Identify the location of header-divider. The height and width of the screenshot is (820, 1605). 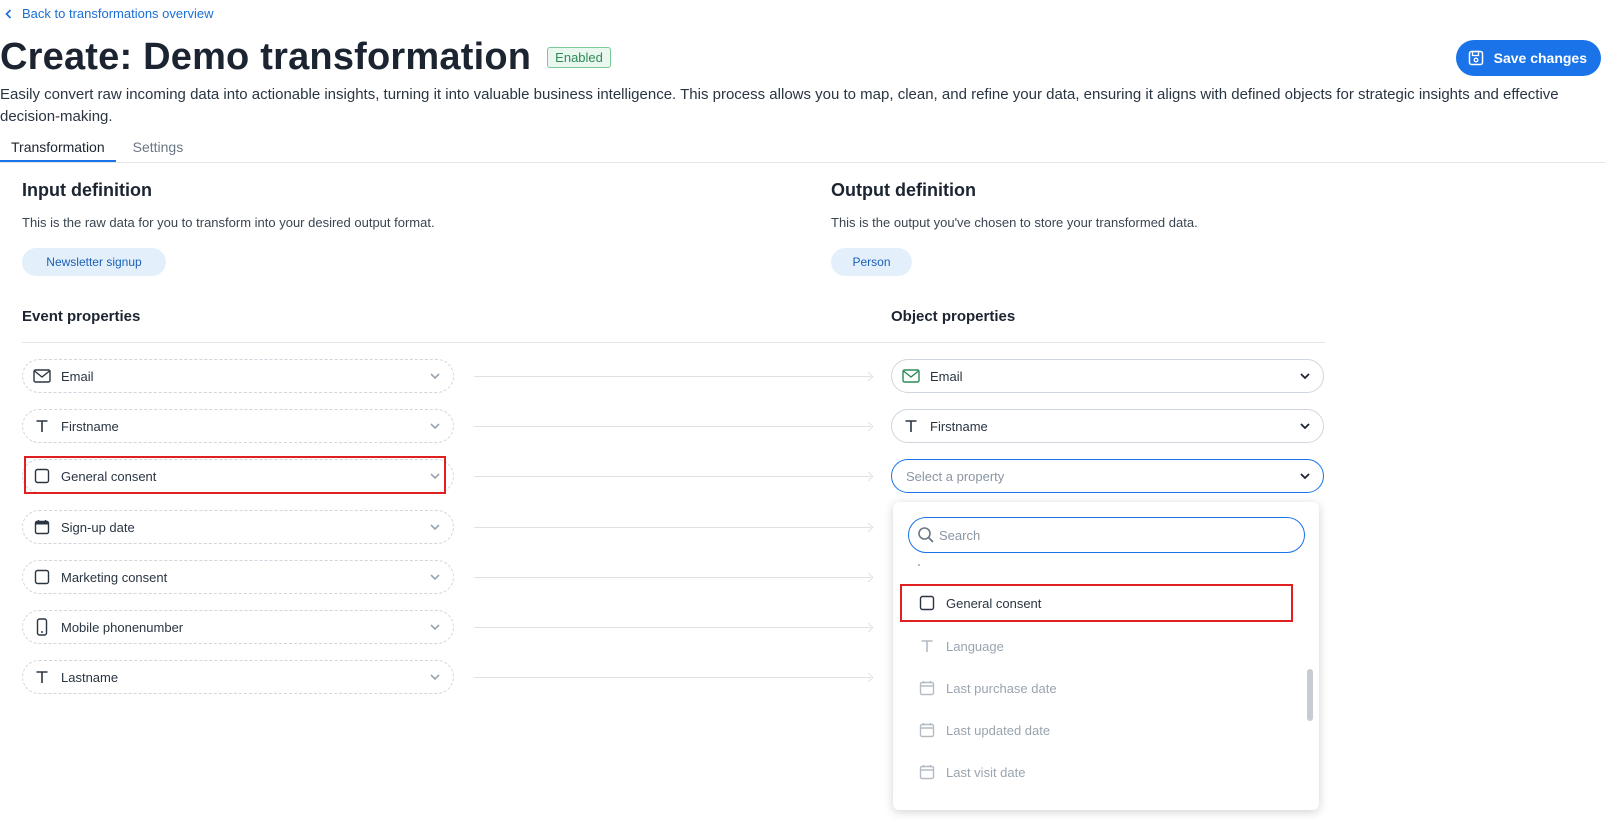
(673, 342).